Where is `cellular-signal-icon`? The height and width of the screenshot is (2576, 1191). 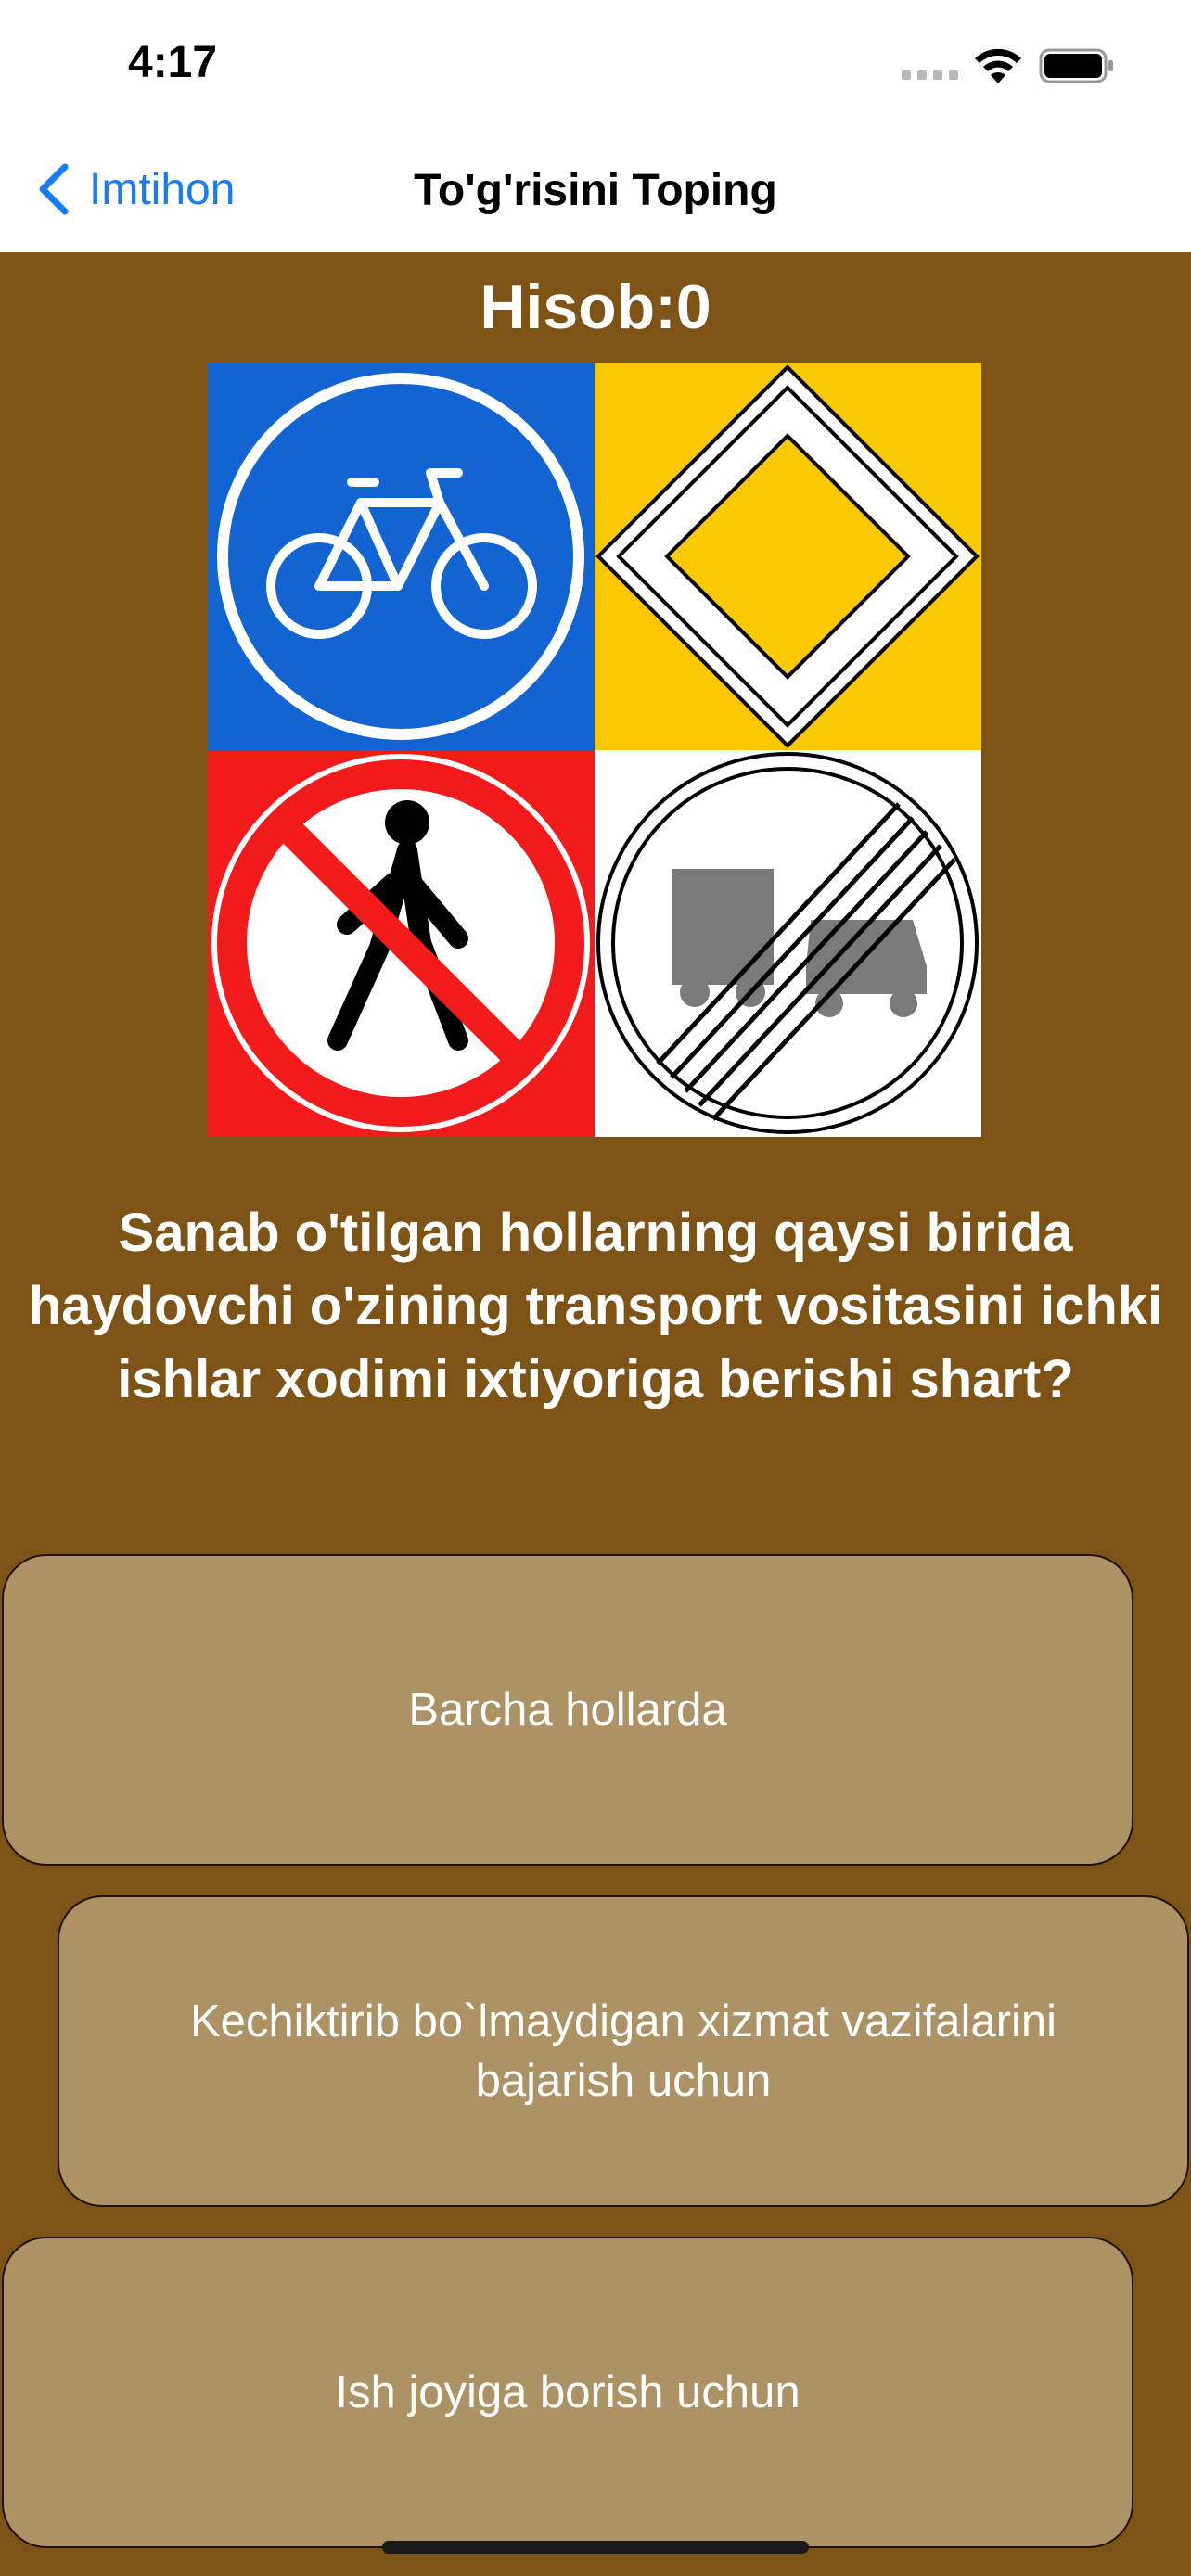
cellular-signal-icon is located at coordinates (930, 75).